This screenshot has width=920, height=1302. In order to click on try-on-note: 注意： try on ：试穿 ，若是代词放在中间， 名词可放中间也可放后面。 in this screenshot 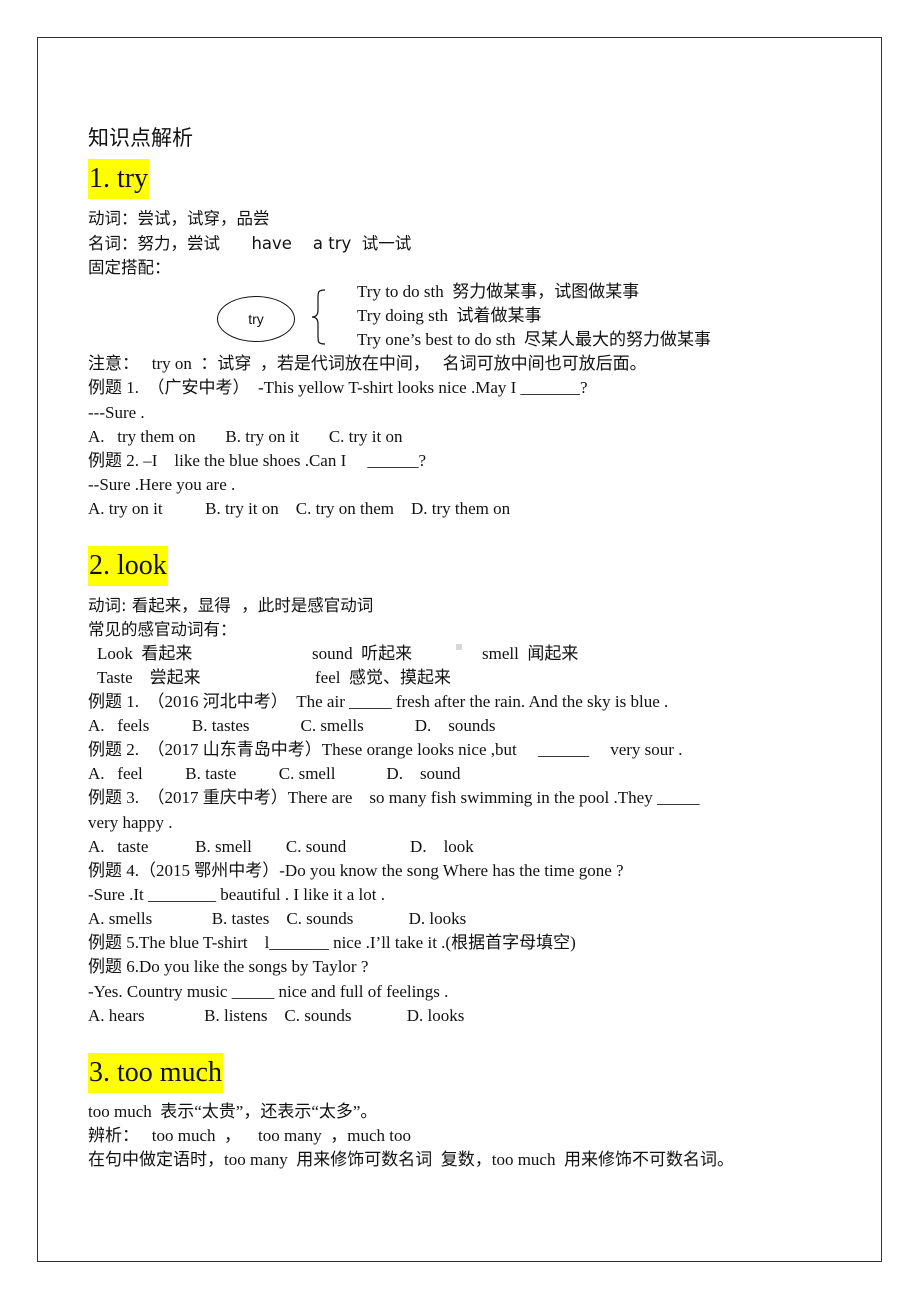, I will do `click(367, 363)`.